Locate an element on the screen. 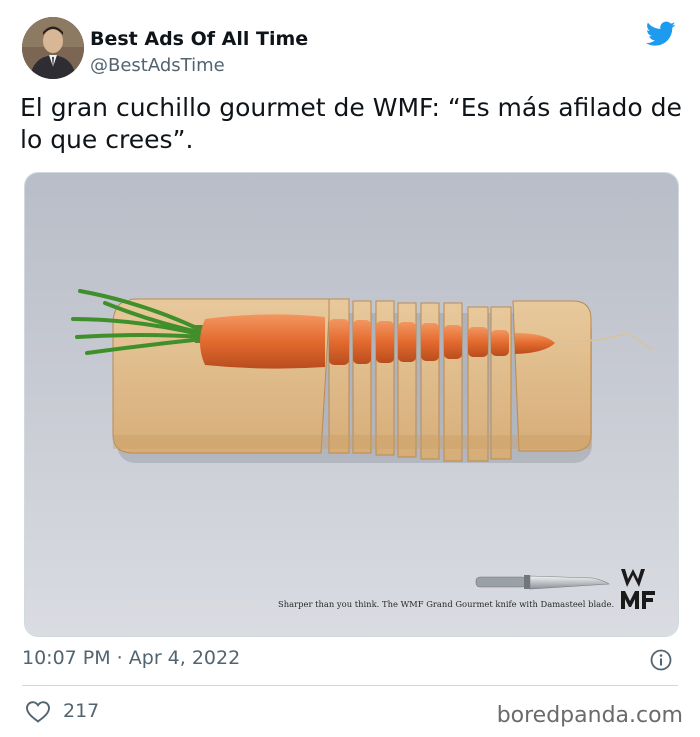 The image size is (700, 737). tweet-timestamp: 10:07 PM · Apr 4, 2022 is located at coordinates (131, 658).